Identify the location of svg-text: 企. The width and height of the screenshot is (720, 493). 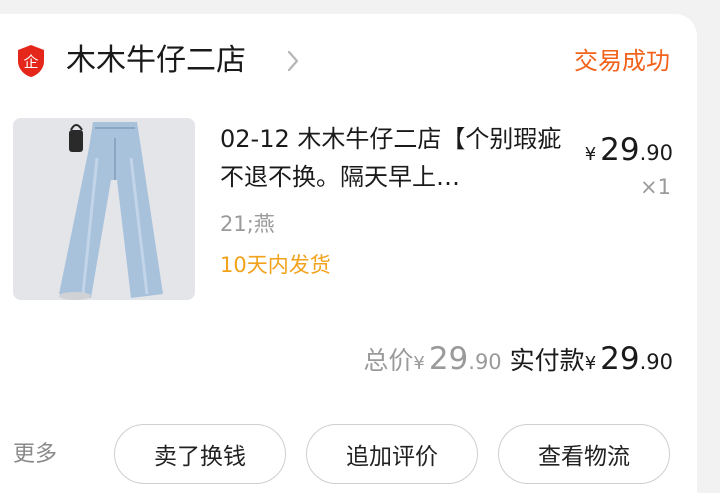
(30, 62).